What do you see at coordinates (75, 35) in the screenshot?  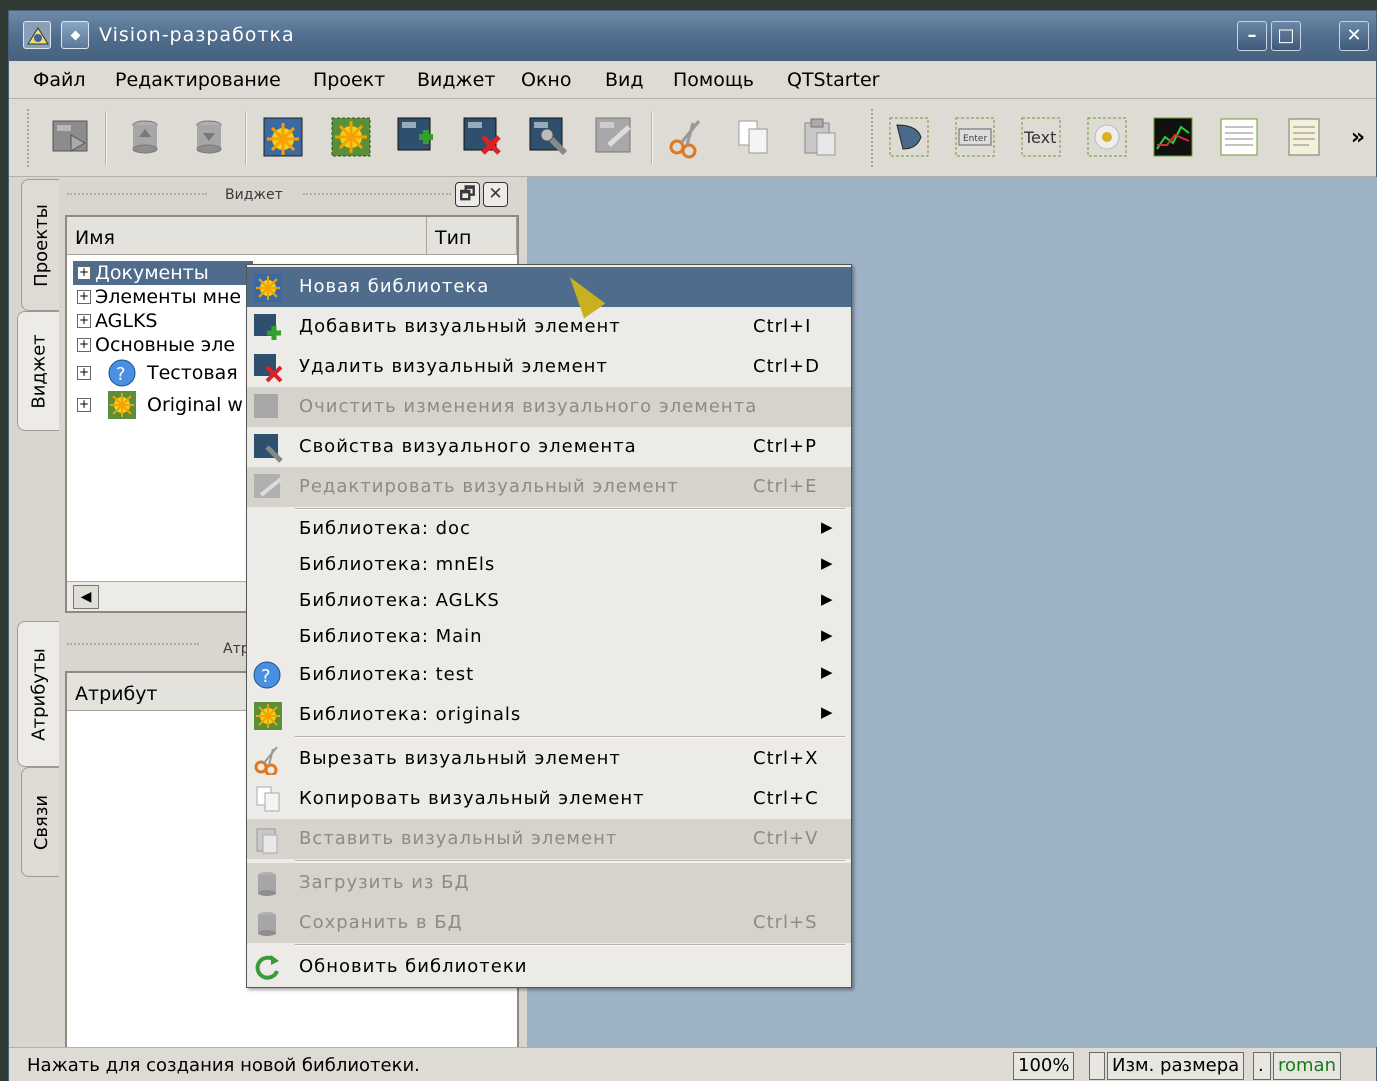 I see `window-menu-icon` at bounding box center [75, 35].